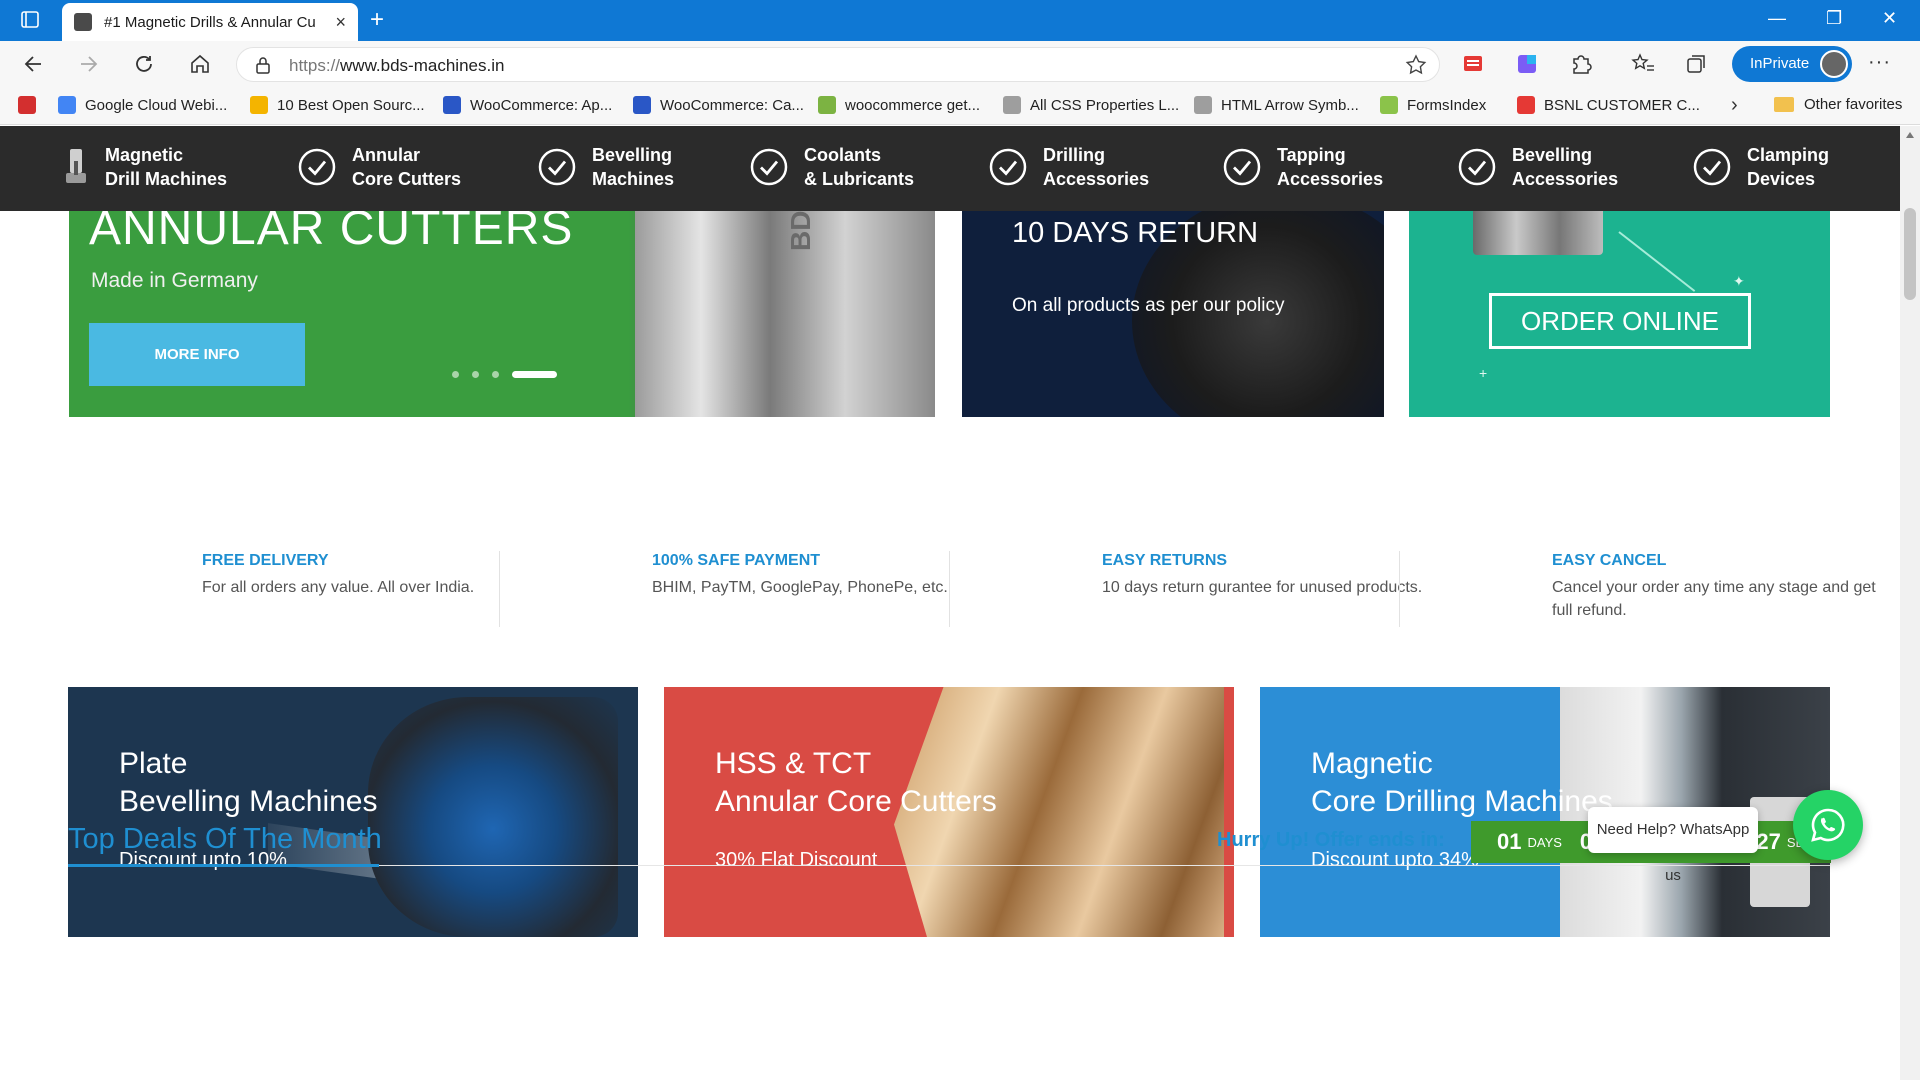 The image size is (1920, 1080). Describe the element at coordinates (1544, 842) in the screenshot. I see `countdown-unit: DAYS` at that location.